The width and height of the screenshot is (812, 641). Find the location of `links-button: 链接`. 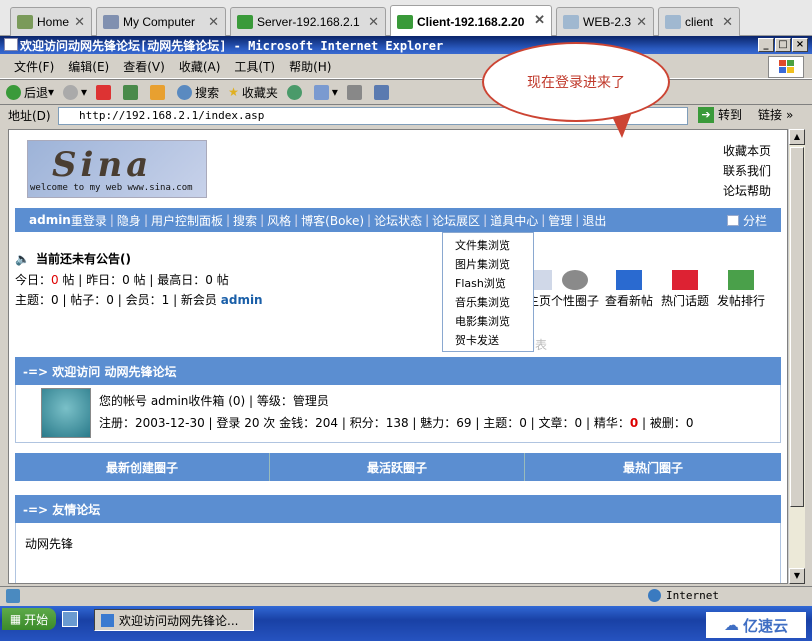

links-button: 链接 is located at coordinates (770, 114).